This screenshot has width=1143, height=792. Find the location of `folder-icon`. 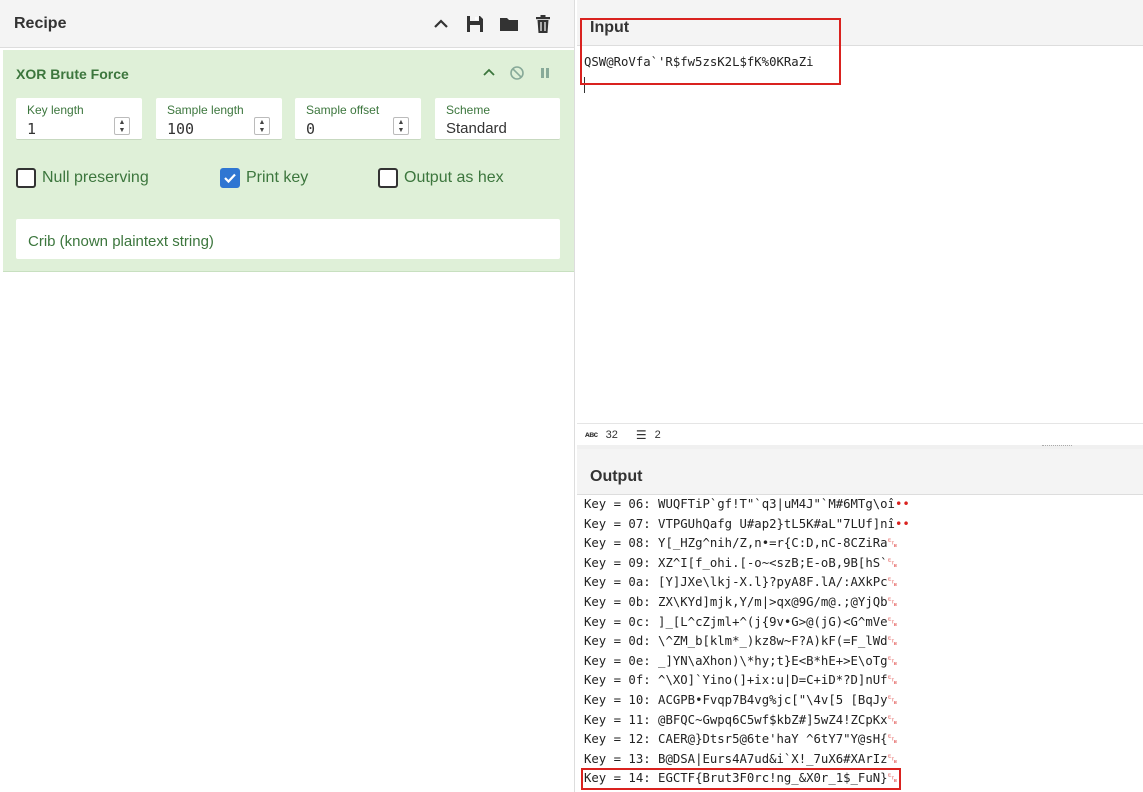

folder-icon is located at coordinates (509, 24).